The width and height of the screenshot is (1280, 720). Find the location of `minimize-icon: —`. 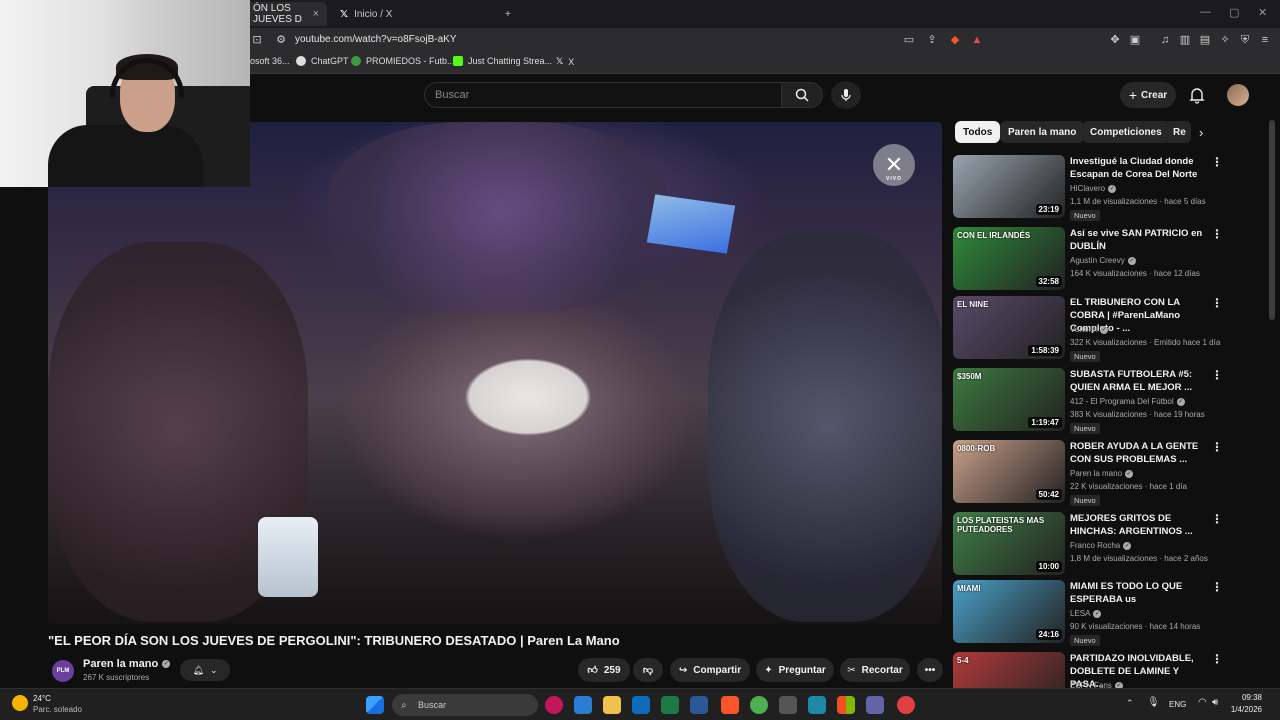

minimize-icon: — is located at coordinates (1205, 12).